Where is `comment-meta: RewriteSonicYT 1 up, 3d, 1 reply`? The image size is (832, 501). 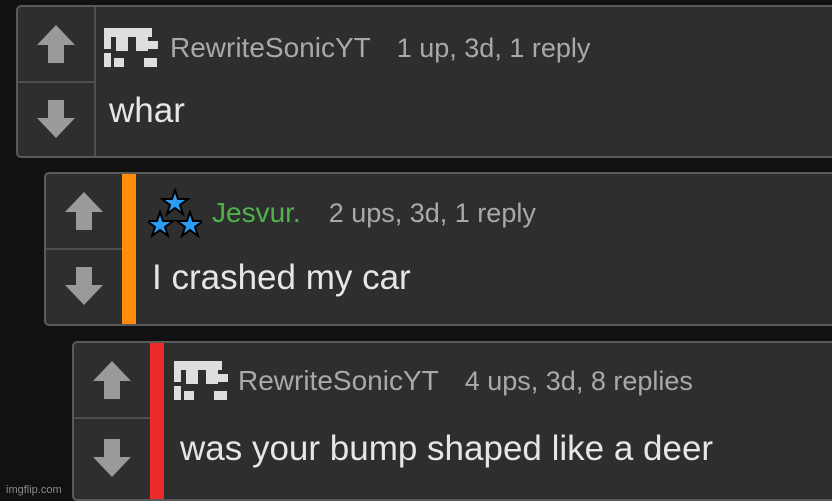
comment-meta: RewriteSonicYT 1 up, 3d, 1 reply is located at coordinates (347, 48).